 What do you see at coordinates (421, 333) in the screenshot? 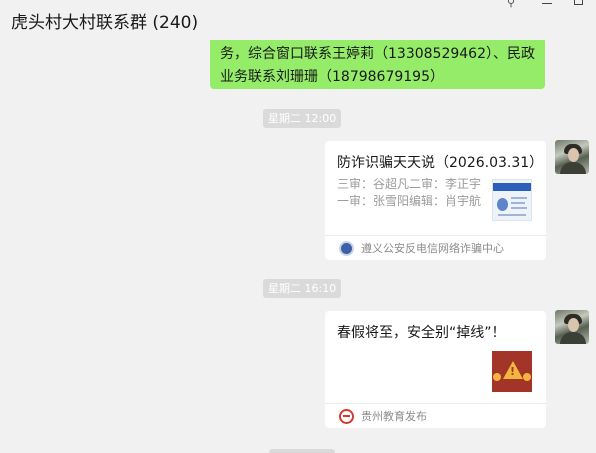
I see `article-title-2: 春假将至，安全别“掉线”！` at bounding box center [421, 333].